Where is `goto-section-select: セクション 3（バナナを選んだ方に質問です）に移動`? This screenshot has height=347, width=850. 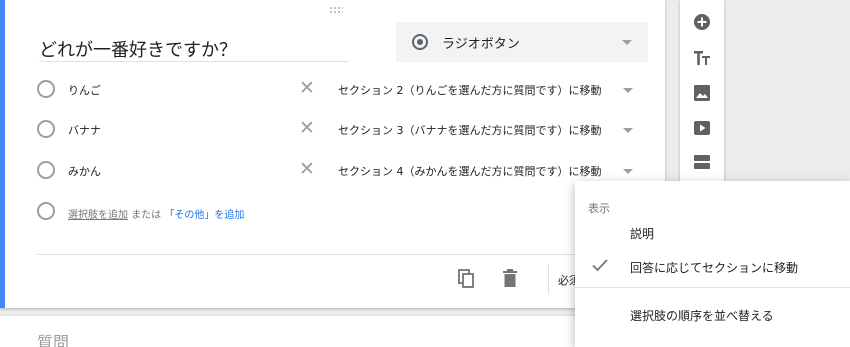
goto-section-select: セクション 3（バナナを選んだ方に質問です）に移動 is located at coordinates (470, 130).